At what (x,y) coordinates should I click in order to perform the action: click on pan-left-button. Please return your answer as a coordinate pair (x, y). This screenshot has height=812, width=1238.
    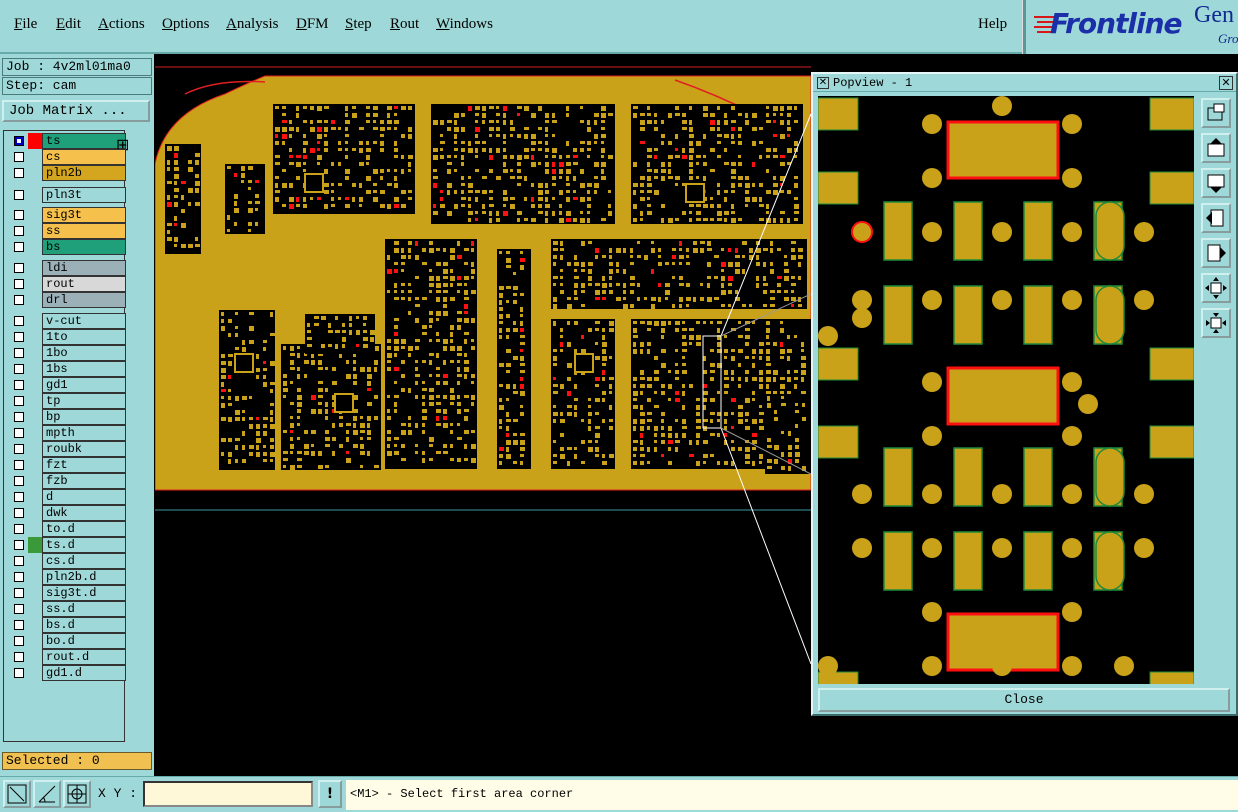
    Looking at the image, I should click on (1216, 218).